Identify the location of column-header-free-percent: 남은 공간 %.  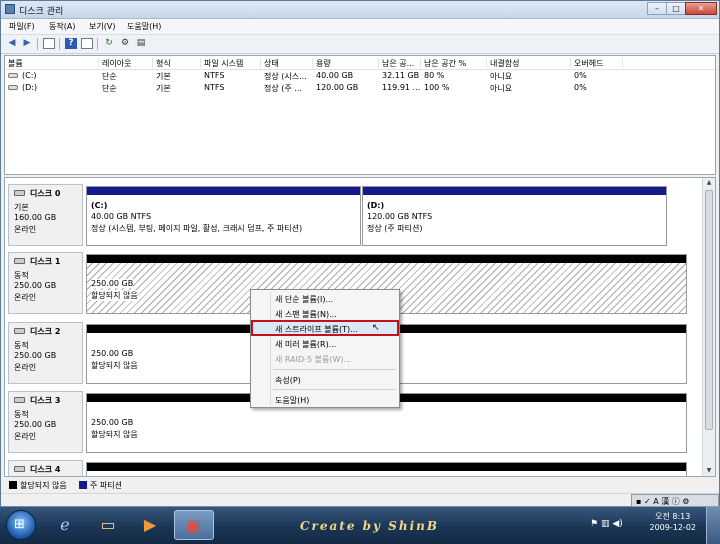
(454, 63).